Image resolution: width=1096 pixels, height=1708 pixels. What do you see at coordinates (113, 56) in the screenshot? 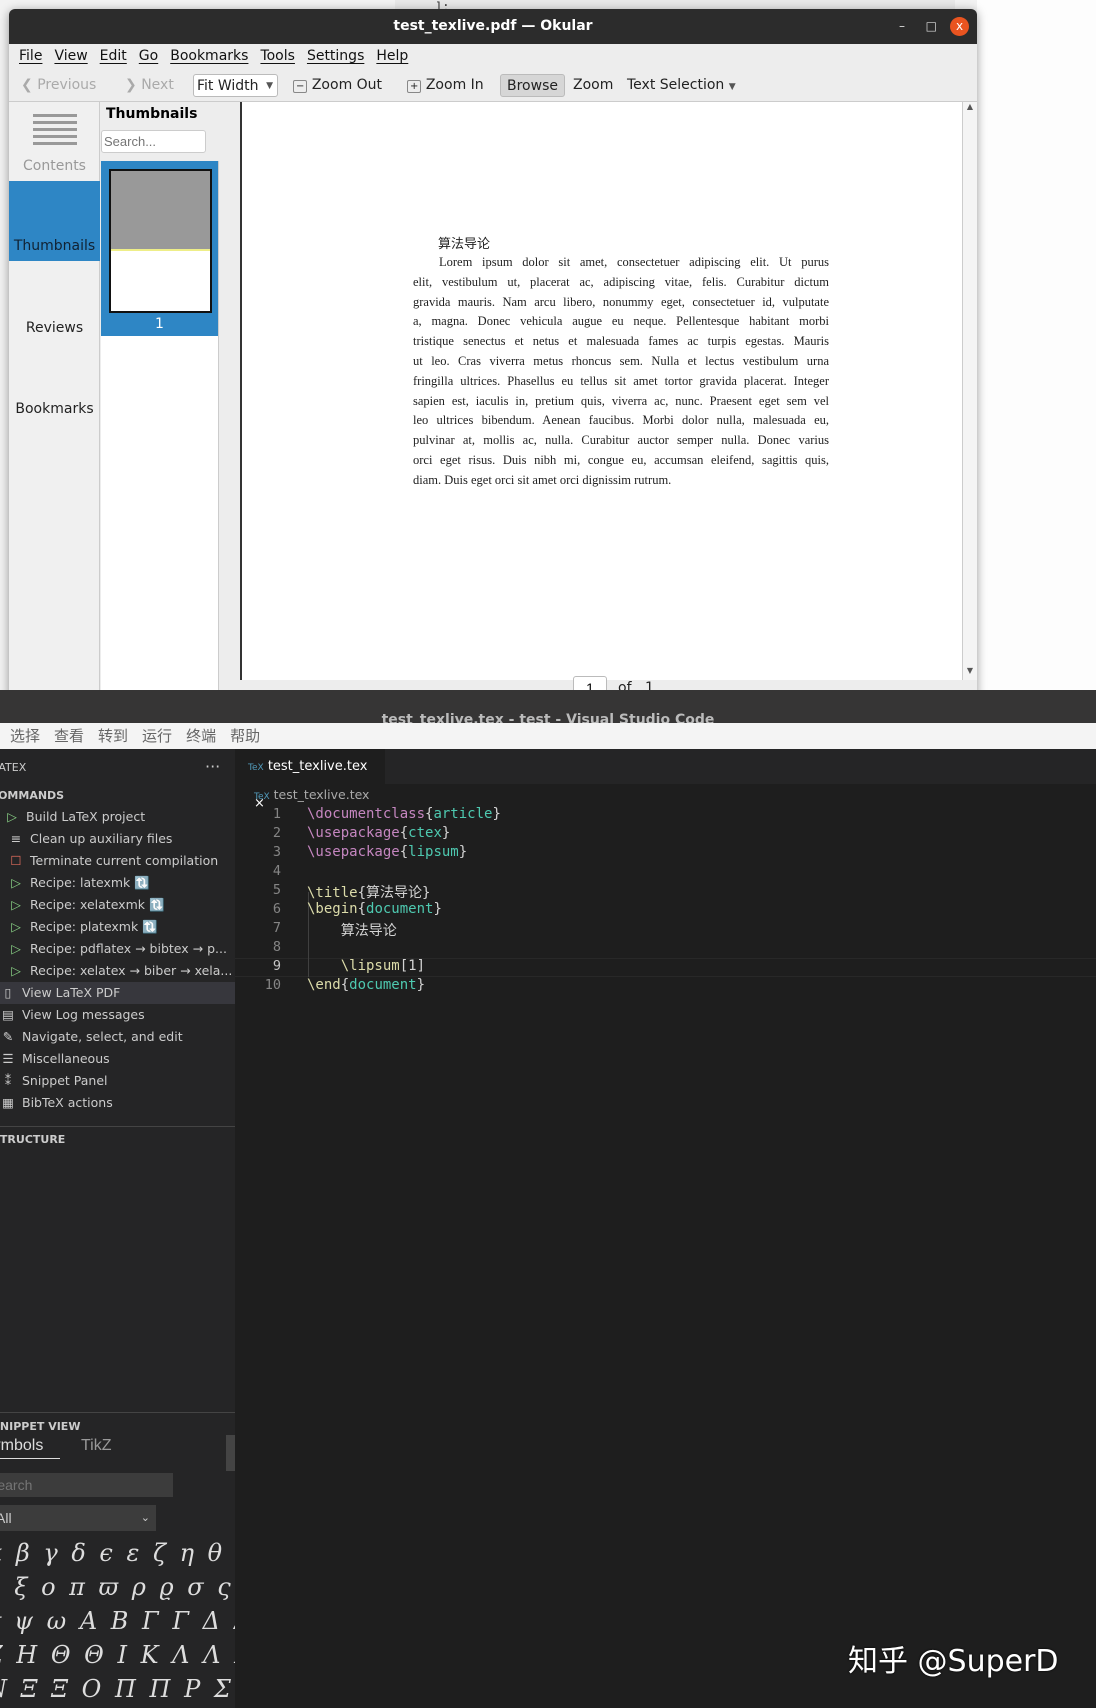
I see `menu-edit: Edit` at bounding box center [113, 56].